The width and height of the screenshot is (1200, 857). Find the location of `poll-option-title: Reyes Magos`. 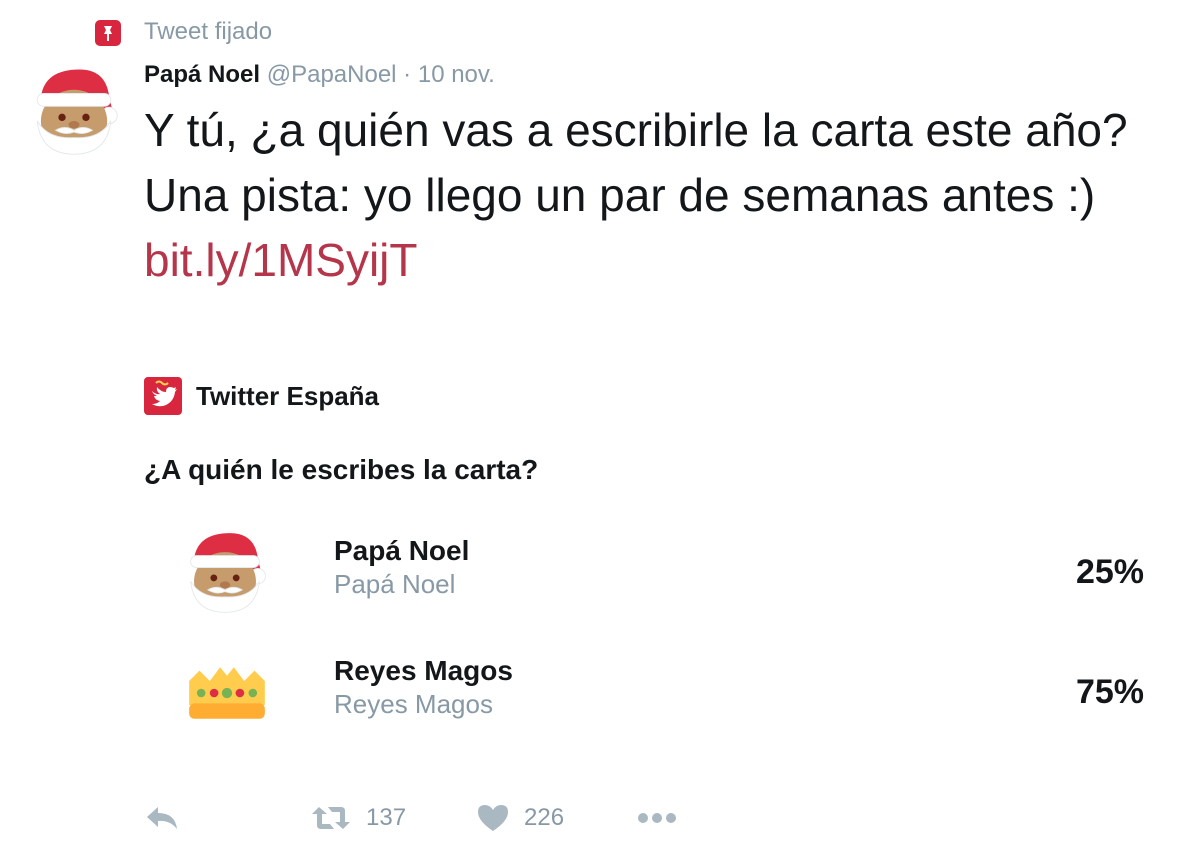

poll-option-title: Reyes Magos is located at coordinates (423, 670).